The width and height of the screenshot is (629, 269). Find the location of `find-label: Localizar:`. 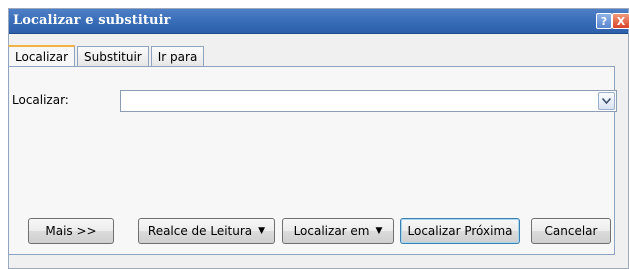

find-label: Localizar: is located at coordinates (40, 100).